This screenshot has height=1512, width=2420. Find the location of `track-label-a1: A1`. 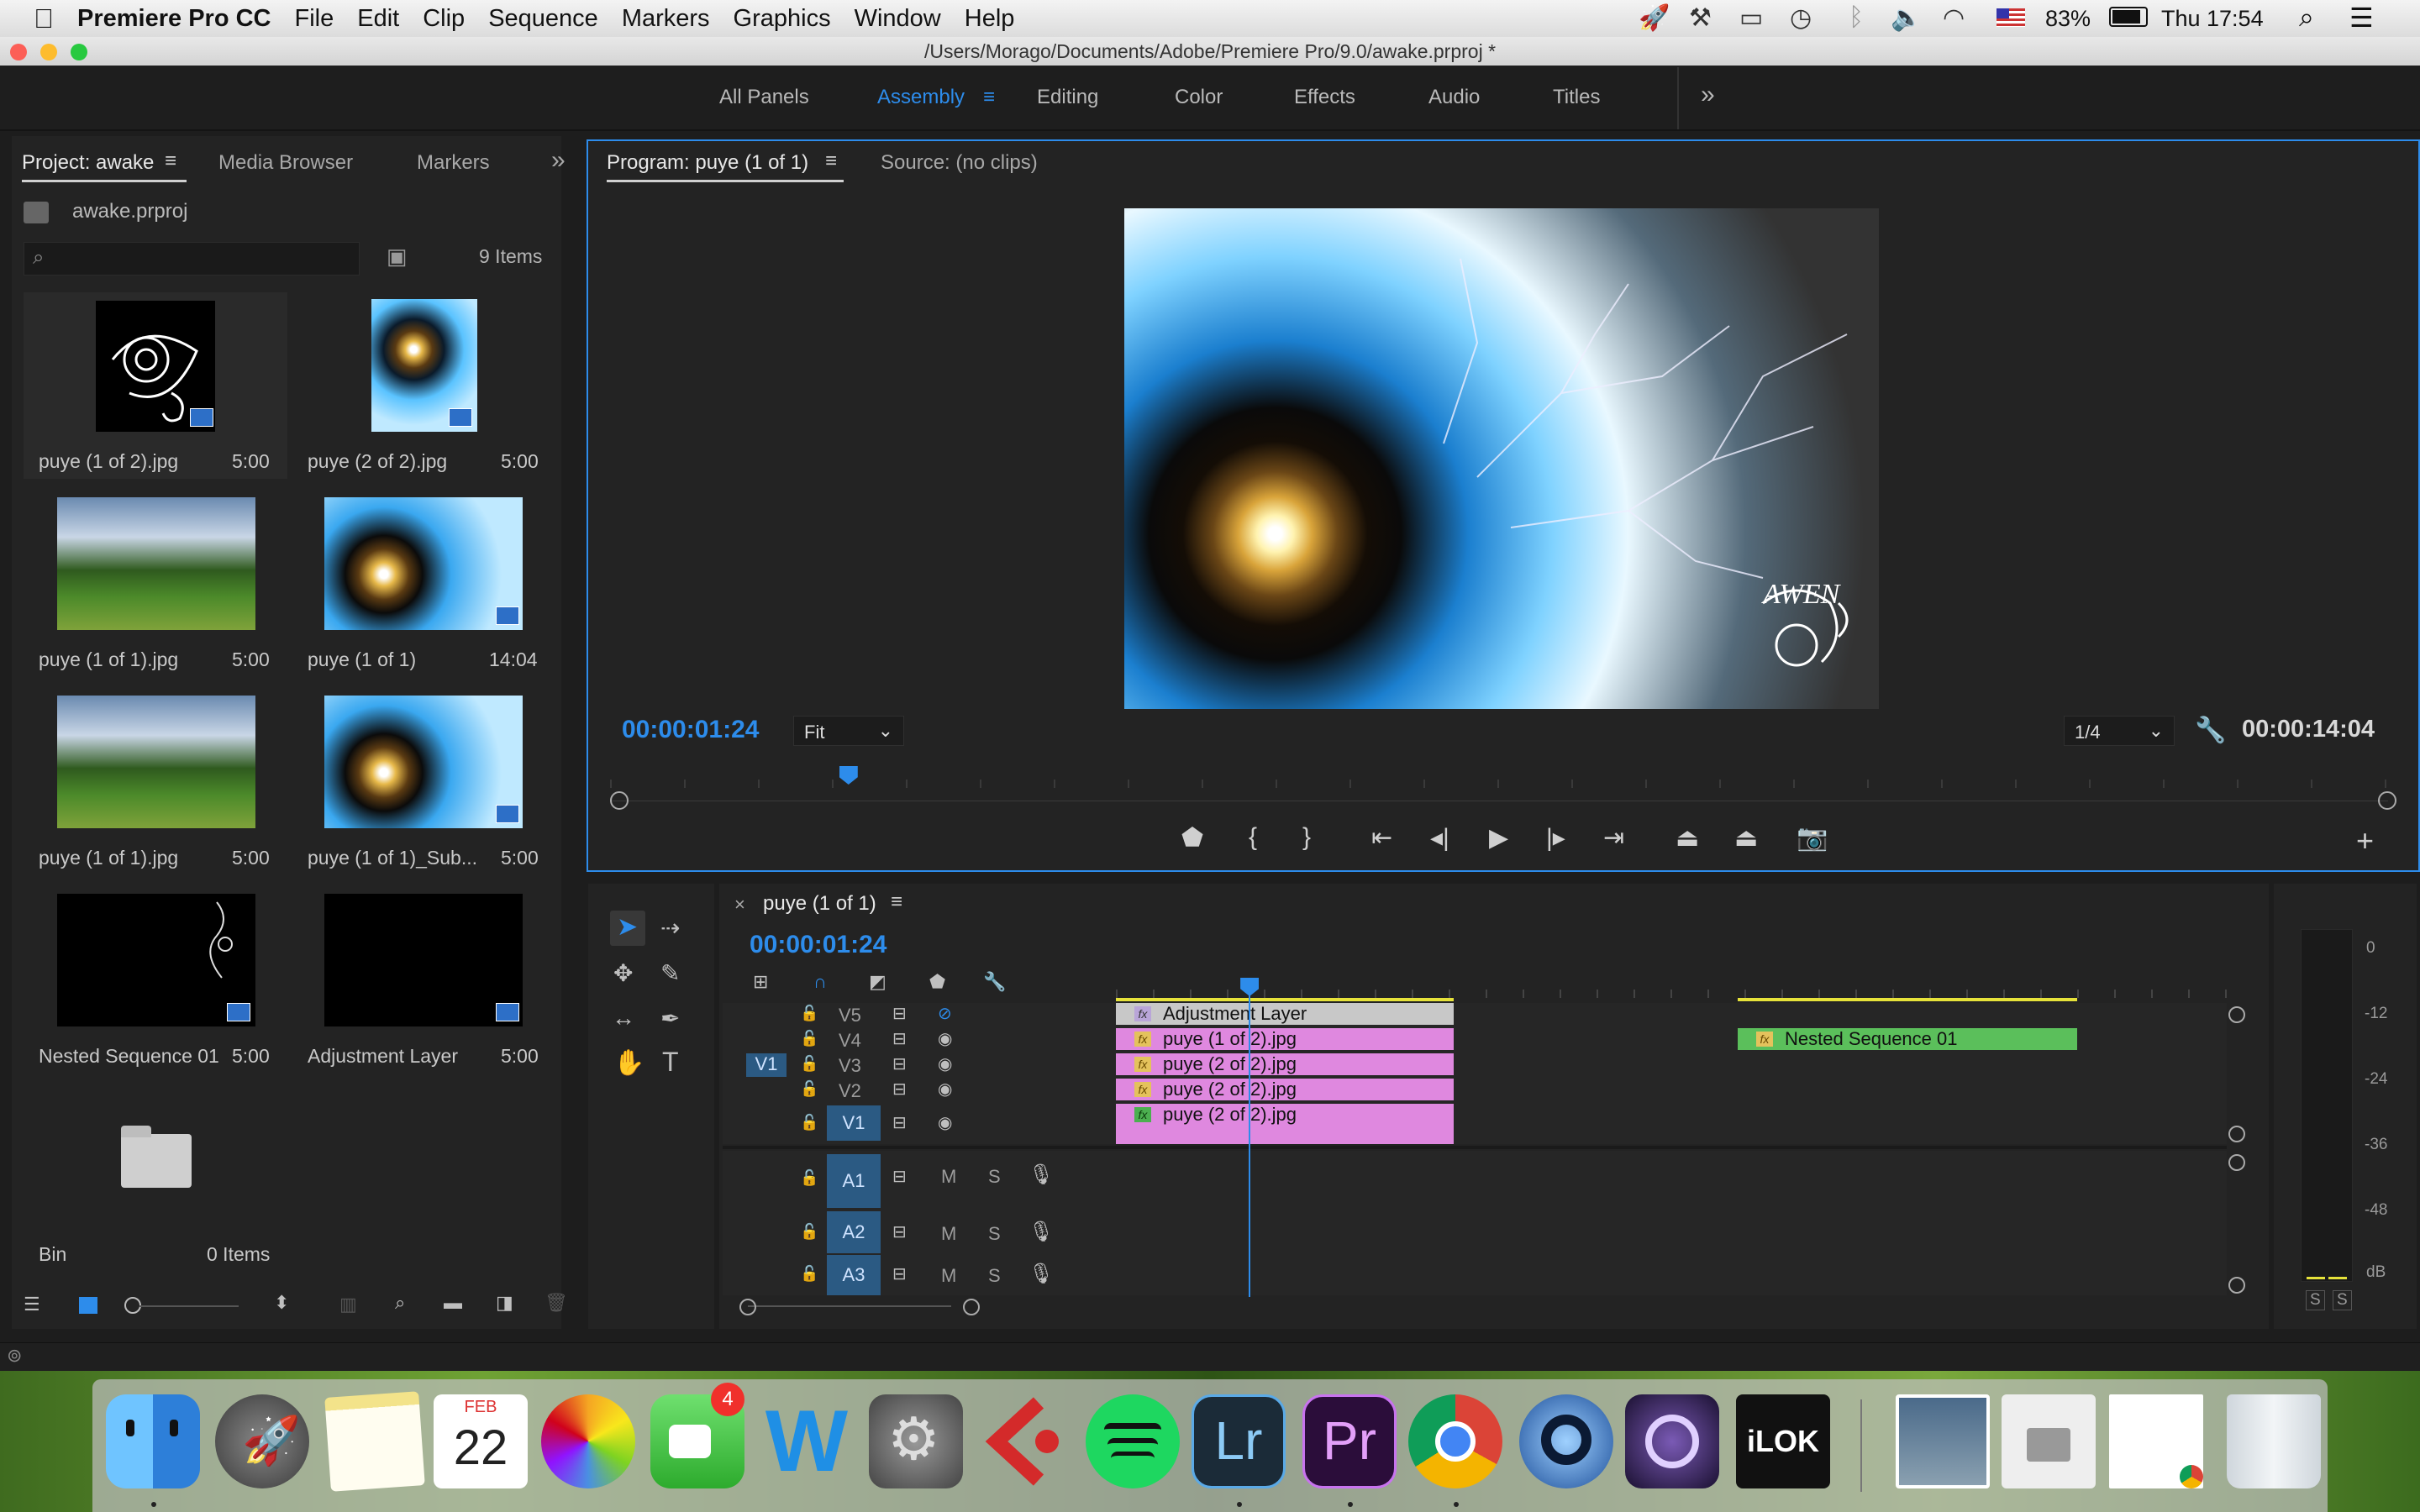

track-label-a1: A1 is located at coordinates (854, 1181).